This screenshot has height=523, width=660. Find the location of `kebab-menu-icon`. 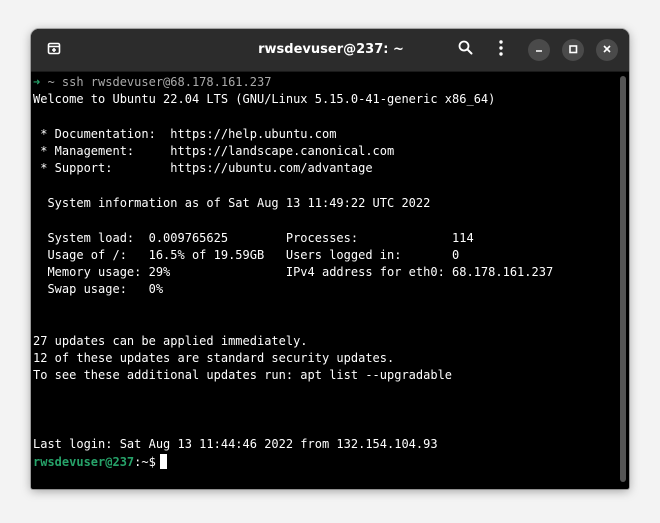

kebab-menu-icon is located at coordinates (501, 50).